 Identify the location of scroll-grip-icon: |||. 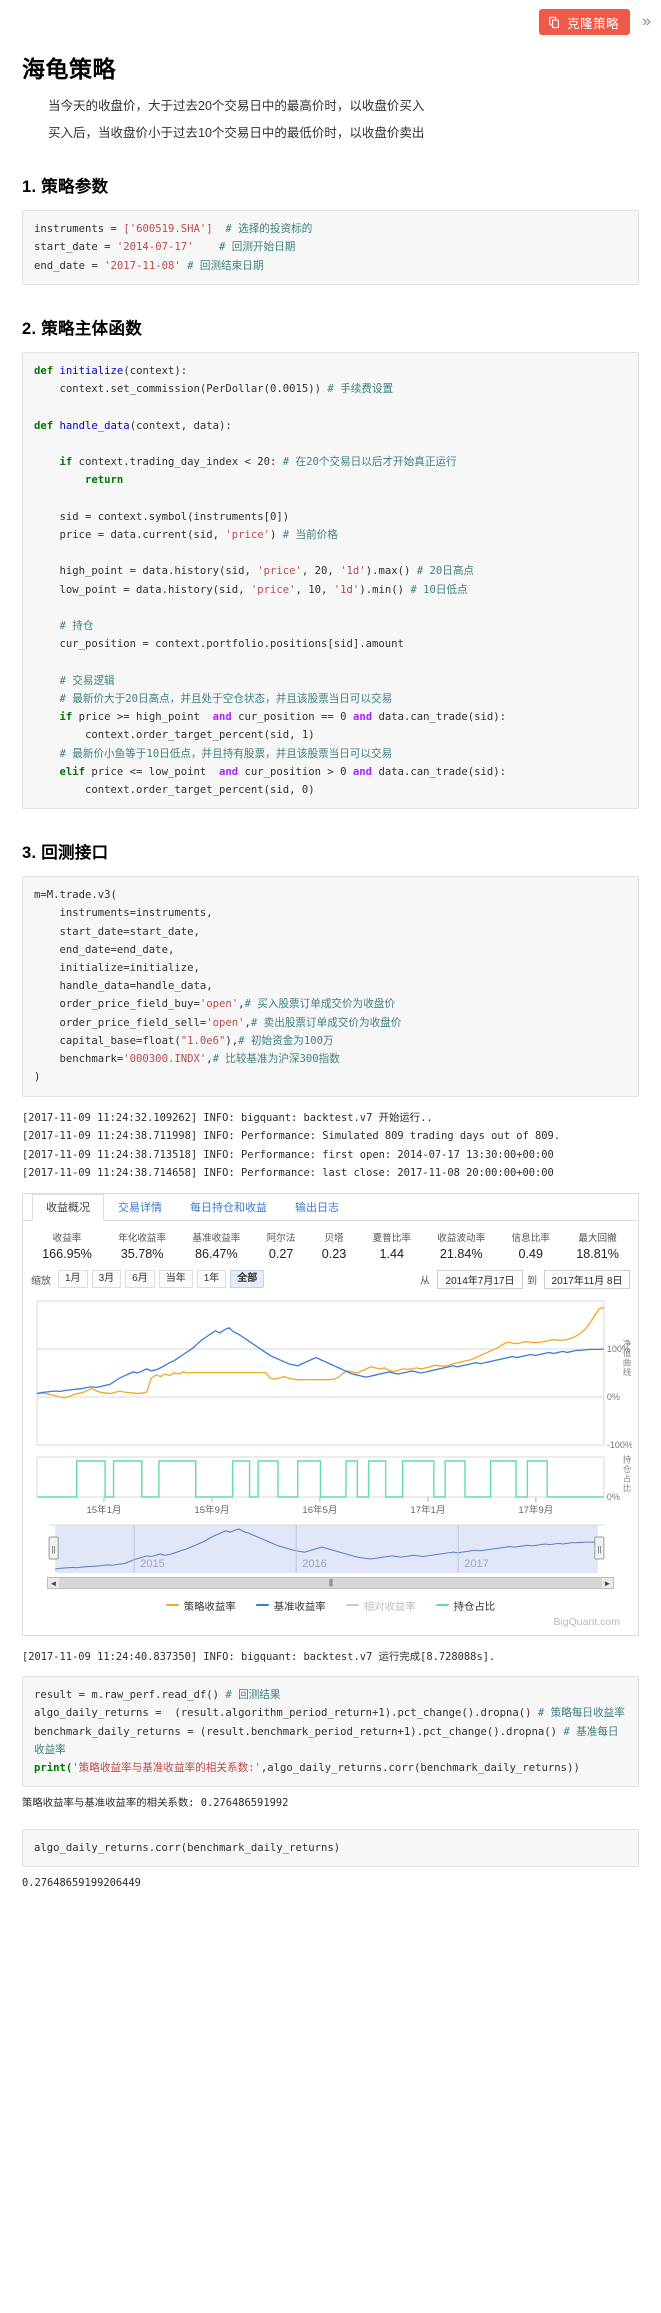
(331, 1582).